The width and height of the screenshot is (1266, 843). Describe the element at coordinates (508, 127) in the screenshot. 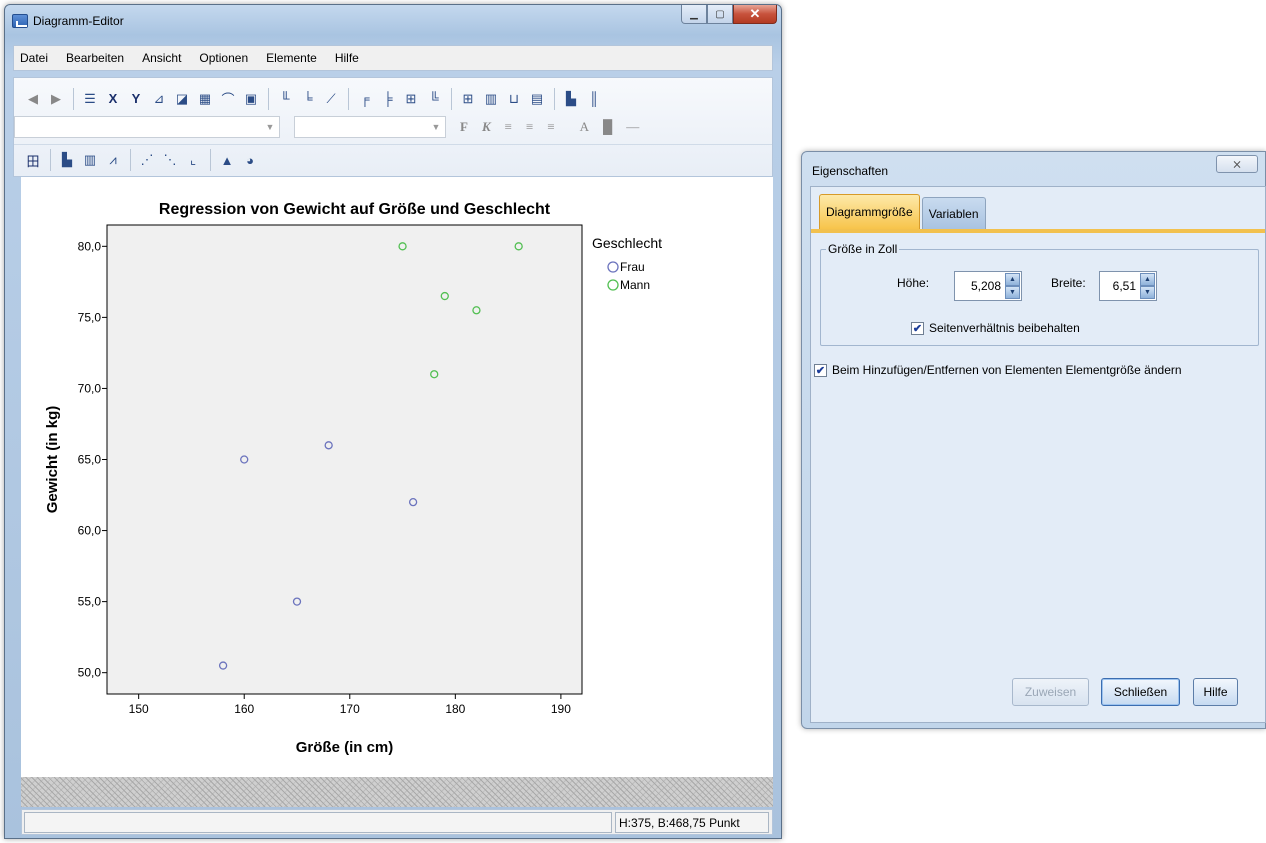

I see `align-left-icon: ≡` at that location.